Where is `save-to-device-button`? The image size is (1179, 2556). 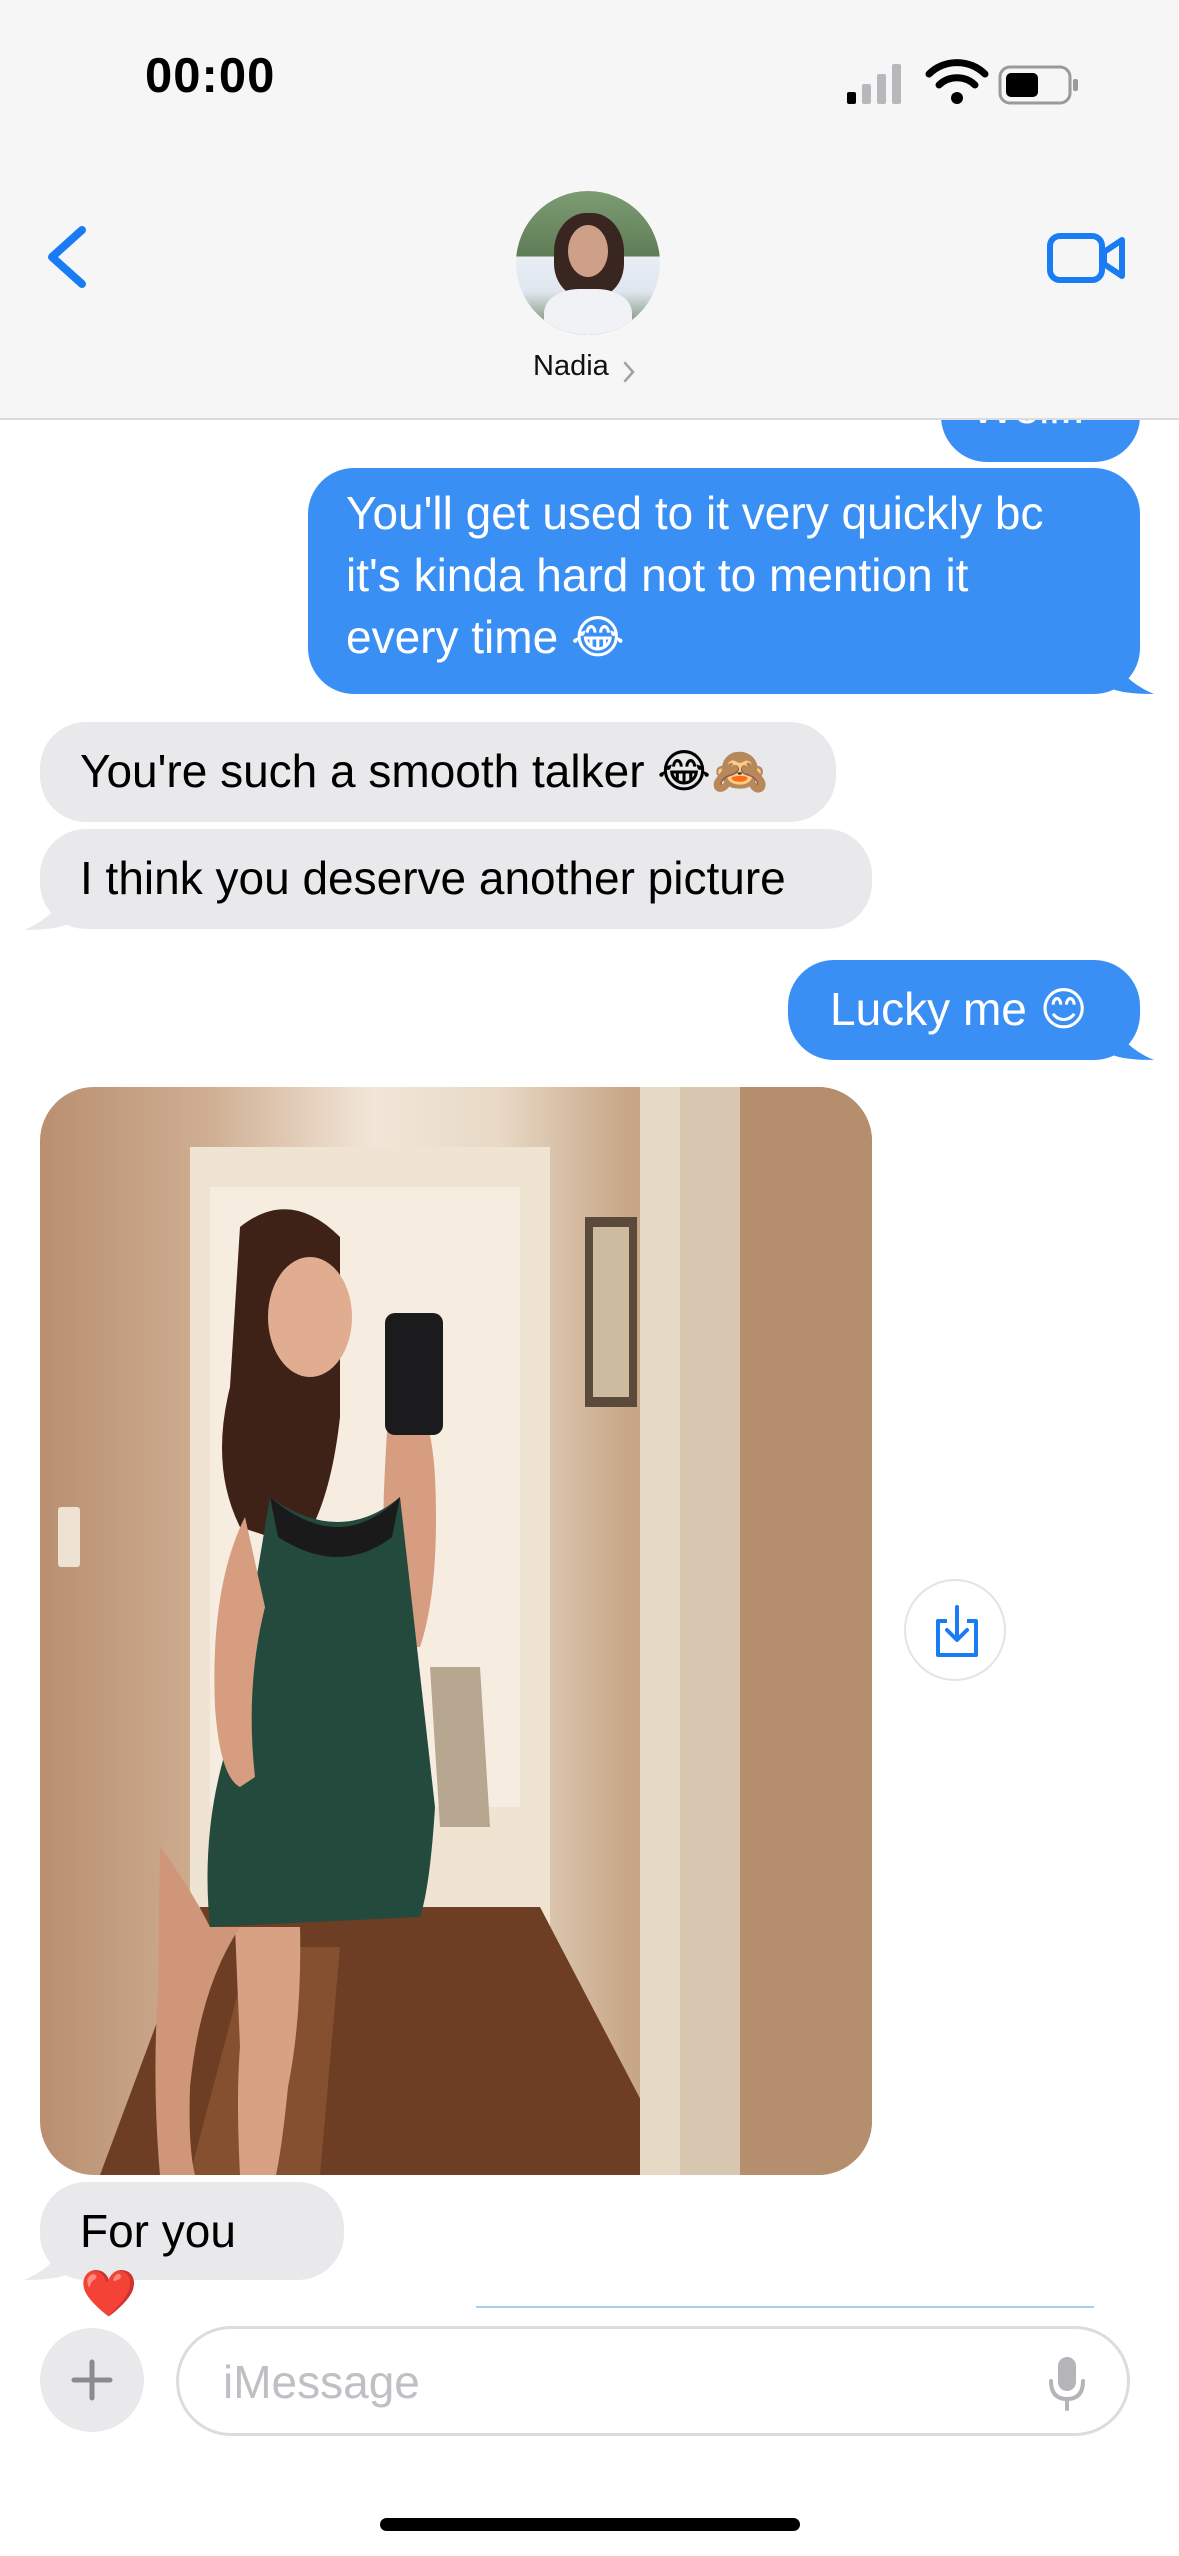
save-to-device-button is located at coordinates (955, 1630).